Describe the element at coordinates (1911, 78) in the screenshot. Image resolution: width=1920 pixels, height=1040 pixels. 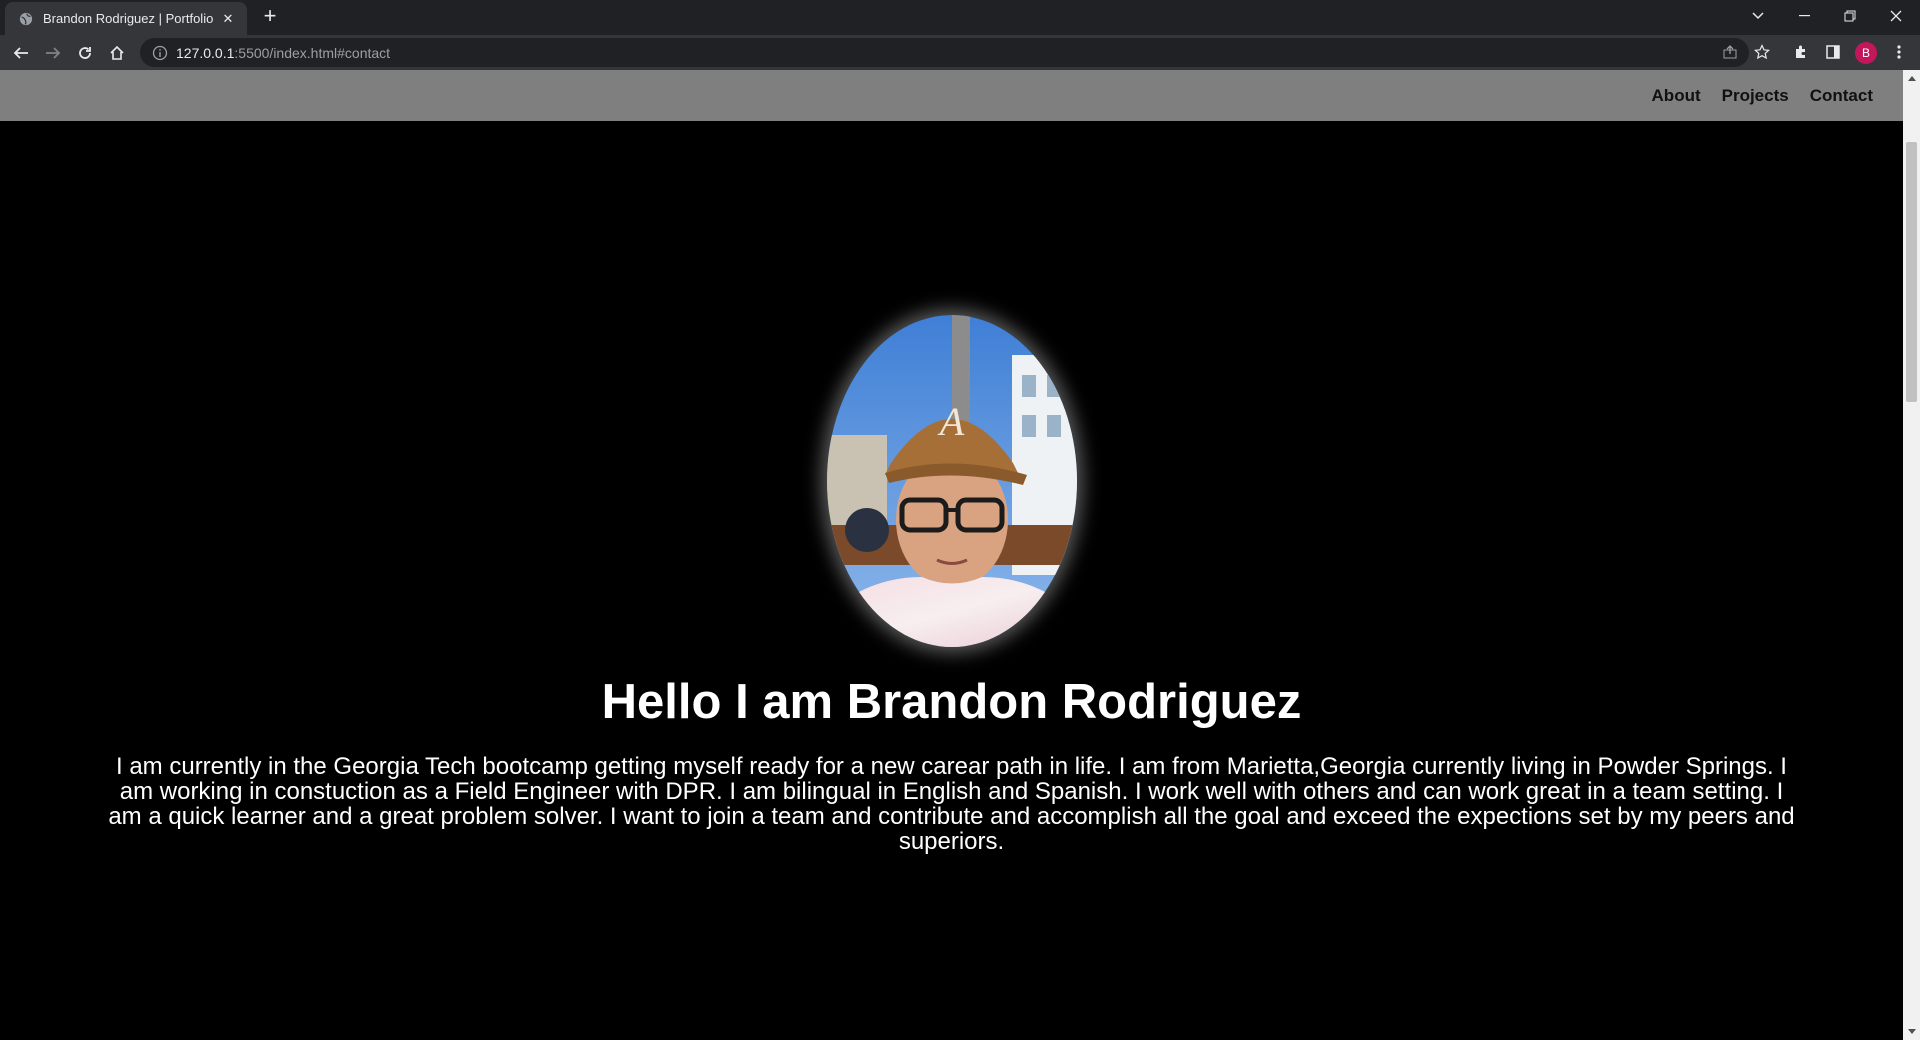
I see `scroll-up-icon` at that location.